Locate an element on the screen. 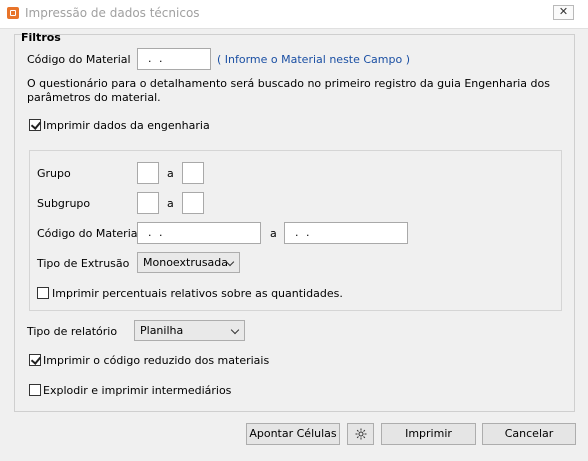  print-engineering-checkbox is located at coordinates (35, 125).